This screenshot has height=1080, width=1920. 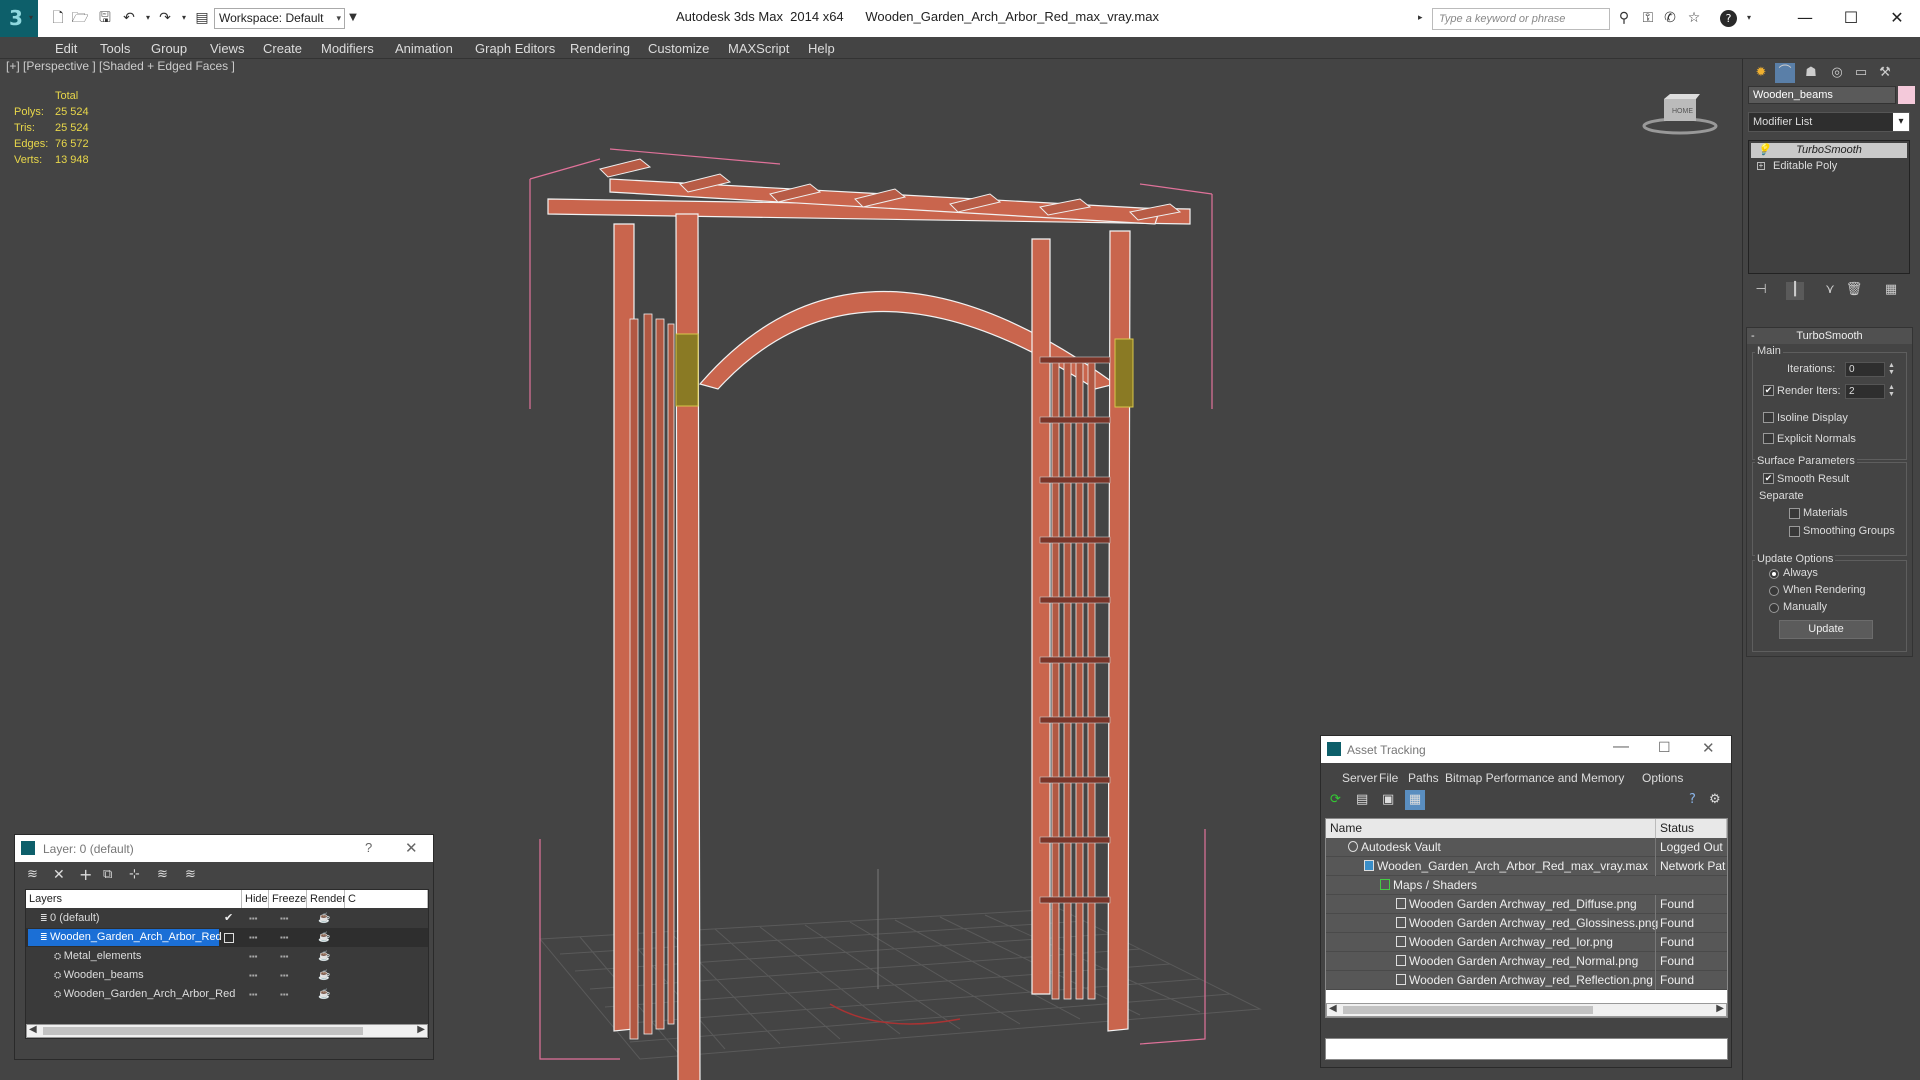 What do you see at coordinates (58, 18) in the screenshot?
I see `new-file-icon: 🗋` at bounding box center [58, 18].